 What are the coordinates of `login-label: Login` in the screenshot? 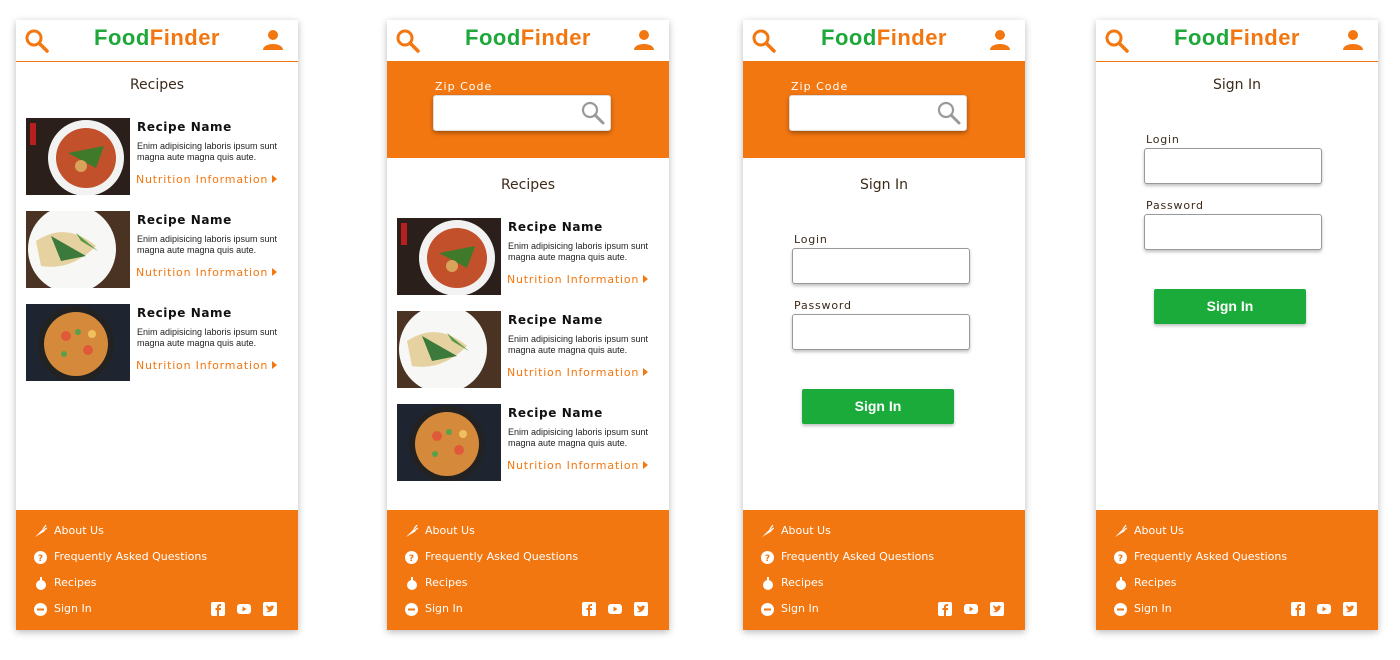 It's located at (811, 239).